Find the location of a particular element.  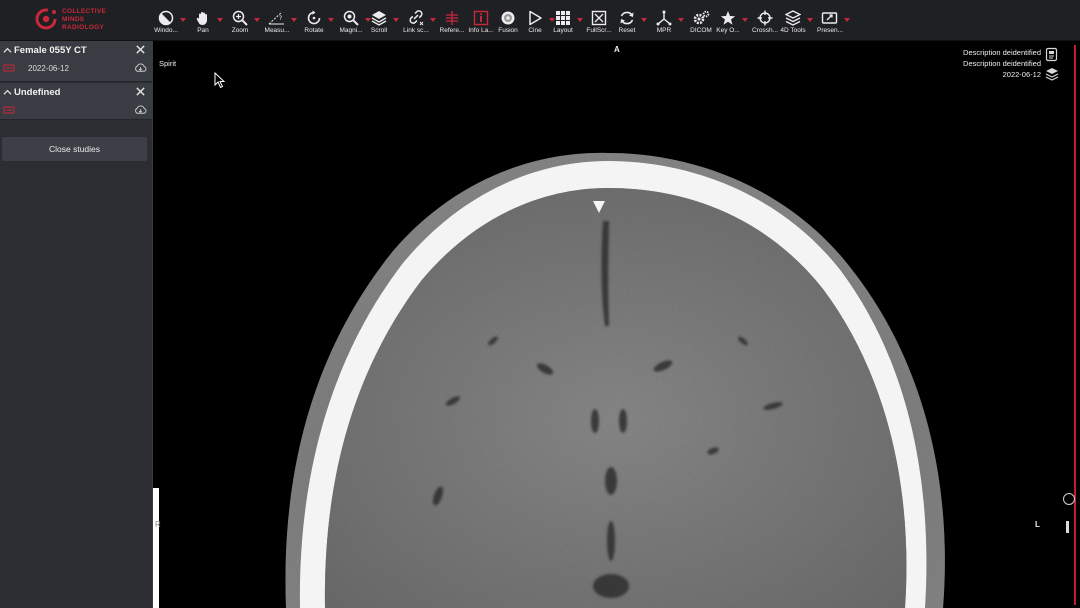

tool-label: Zoom is located at coordinates (240, 30).